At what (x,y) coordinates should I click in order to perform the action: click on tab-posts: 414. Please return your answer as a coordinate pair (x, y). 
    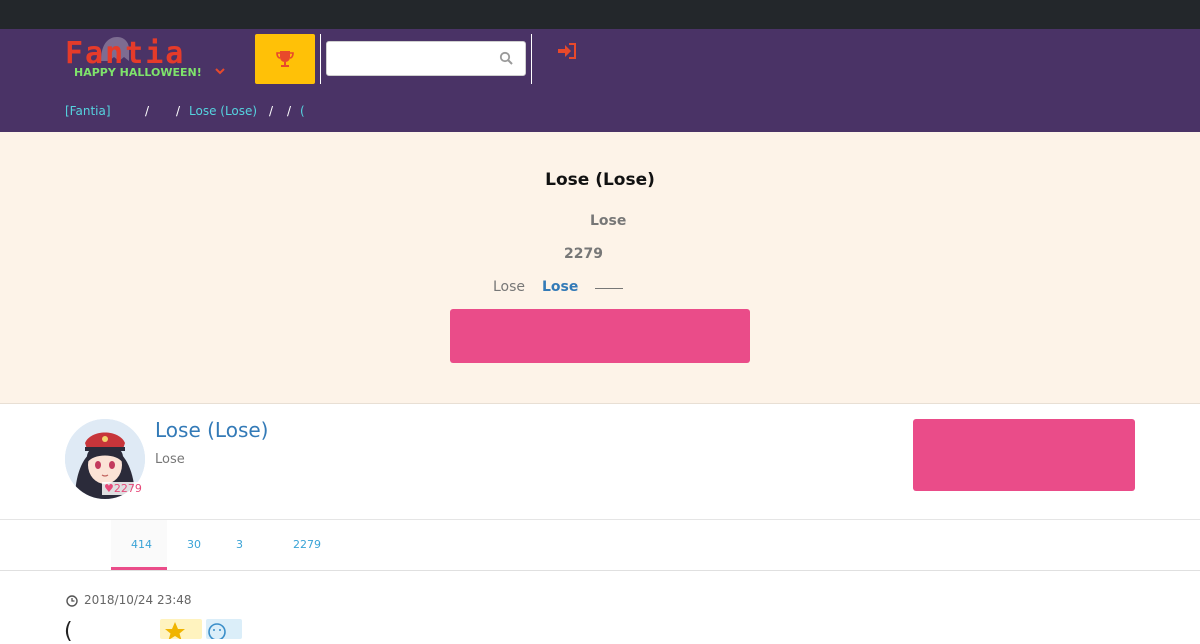
    Looking at the image, I should click on (141, 545).